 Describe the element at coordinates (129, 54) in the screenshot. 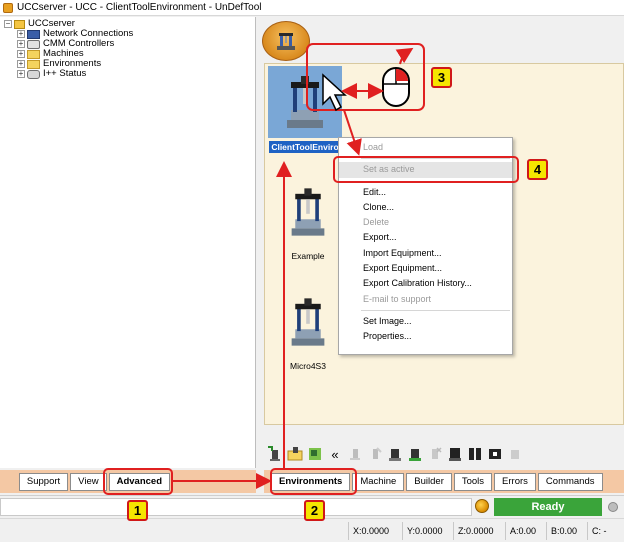

I see `tree-item-machines: + Machines` at that location.